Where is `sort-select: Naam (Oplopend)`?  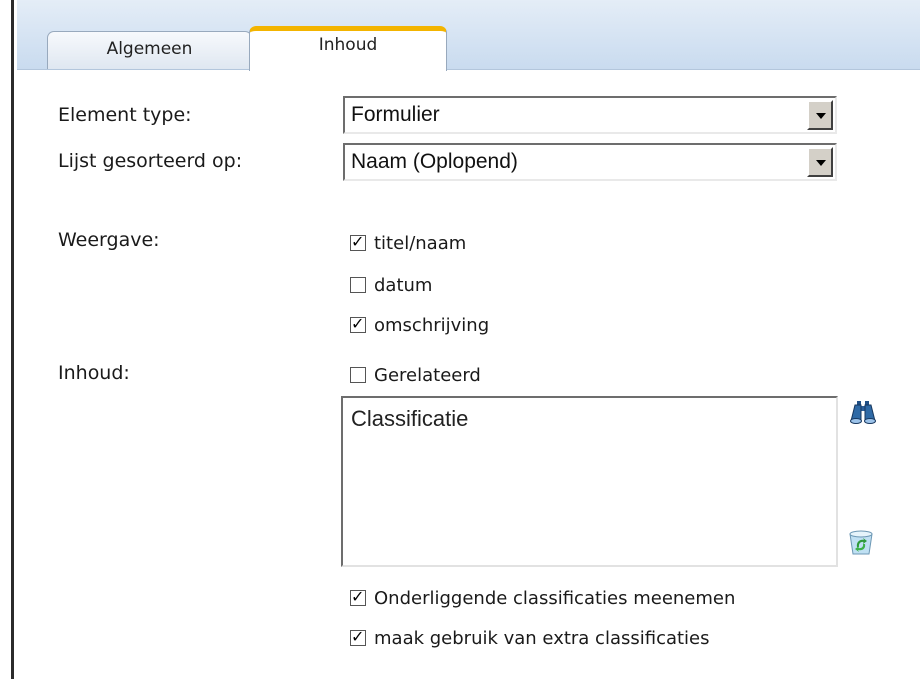
sort-select: Naam (Oplopend) is located at coordinates (590, 162).